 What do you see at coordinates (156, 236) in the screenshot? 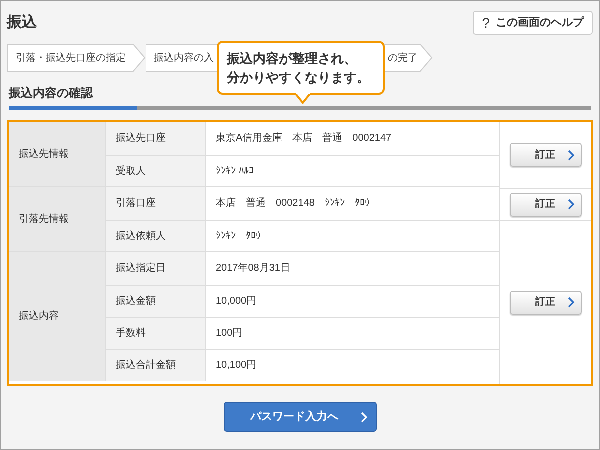
I see `row-label-cell: 振込依頼人` at bounding box center [156, 236].